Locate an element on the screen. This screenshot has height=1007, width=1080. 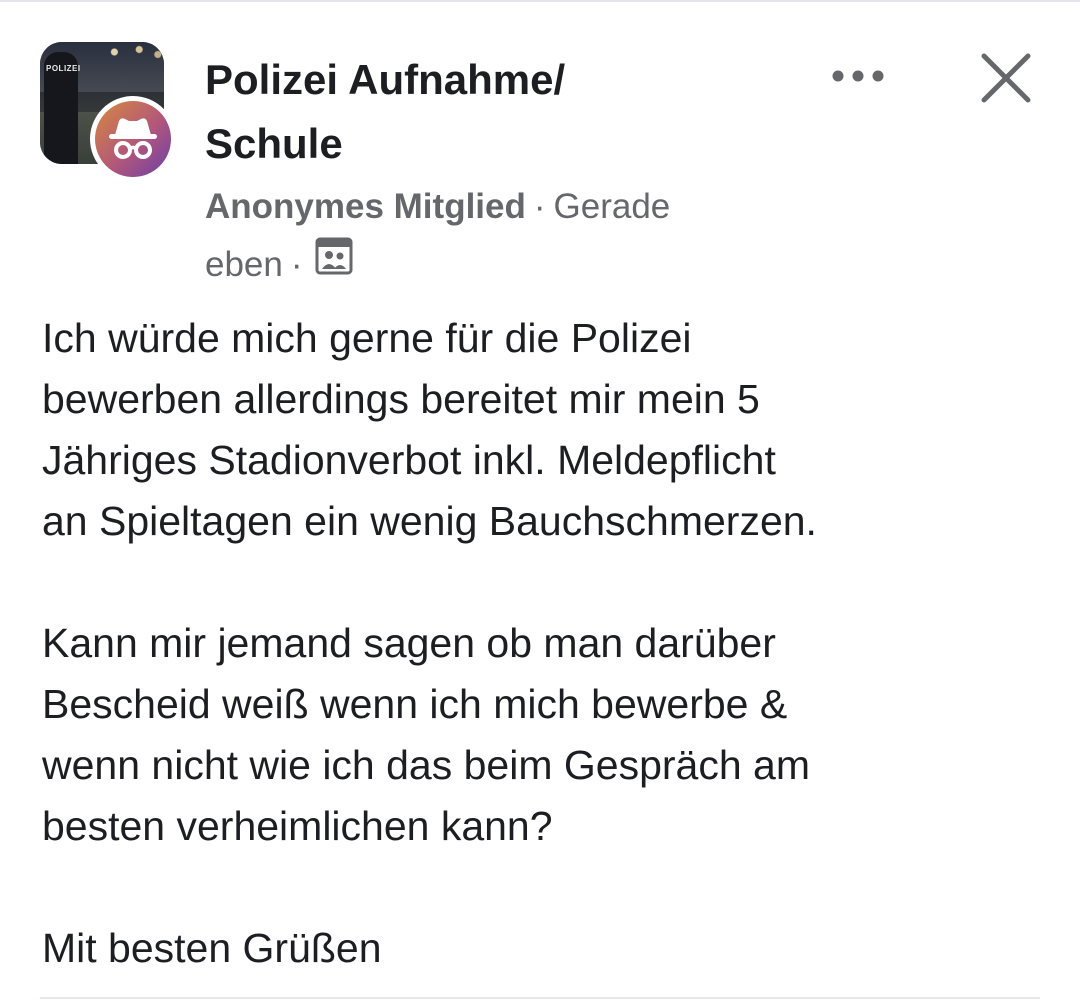
post-line: an Spieltagen ein wenig Bauchschmerzen. is located at coordinates (429, 521).